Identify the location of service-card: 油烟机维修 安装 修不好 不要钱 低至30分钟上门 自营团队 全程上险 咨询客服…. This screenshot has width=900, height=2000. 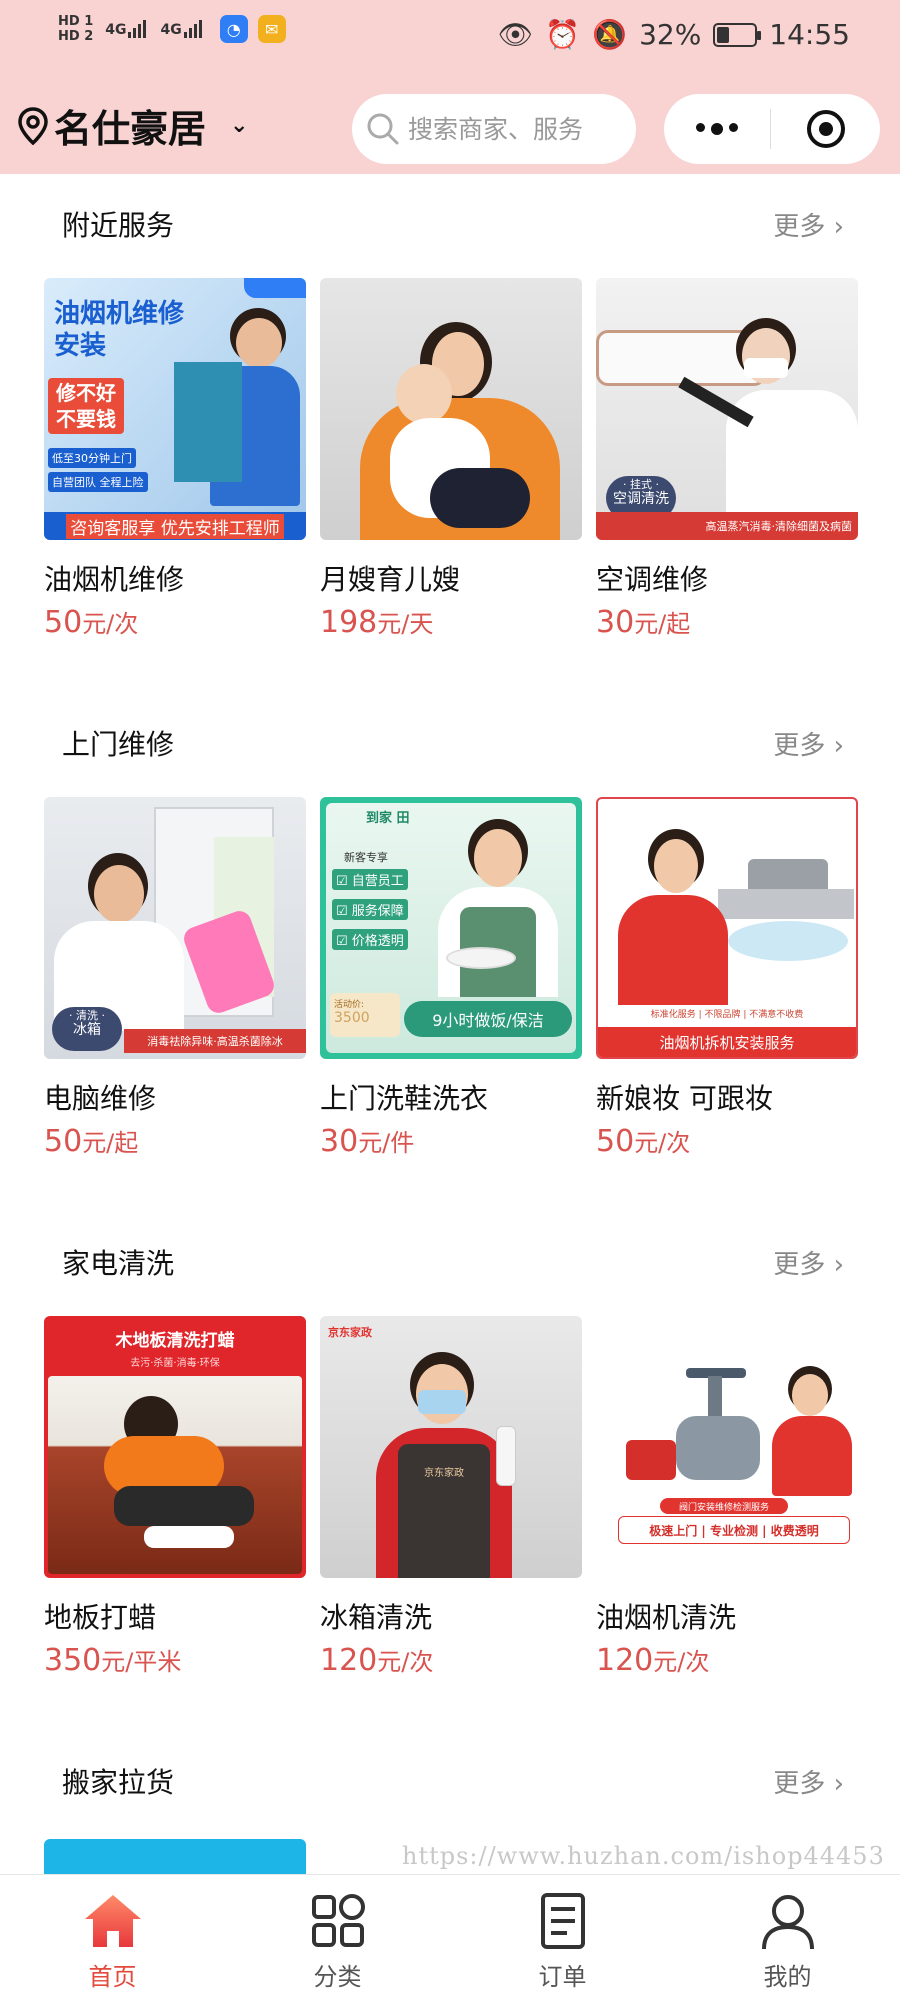
(175, 459).